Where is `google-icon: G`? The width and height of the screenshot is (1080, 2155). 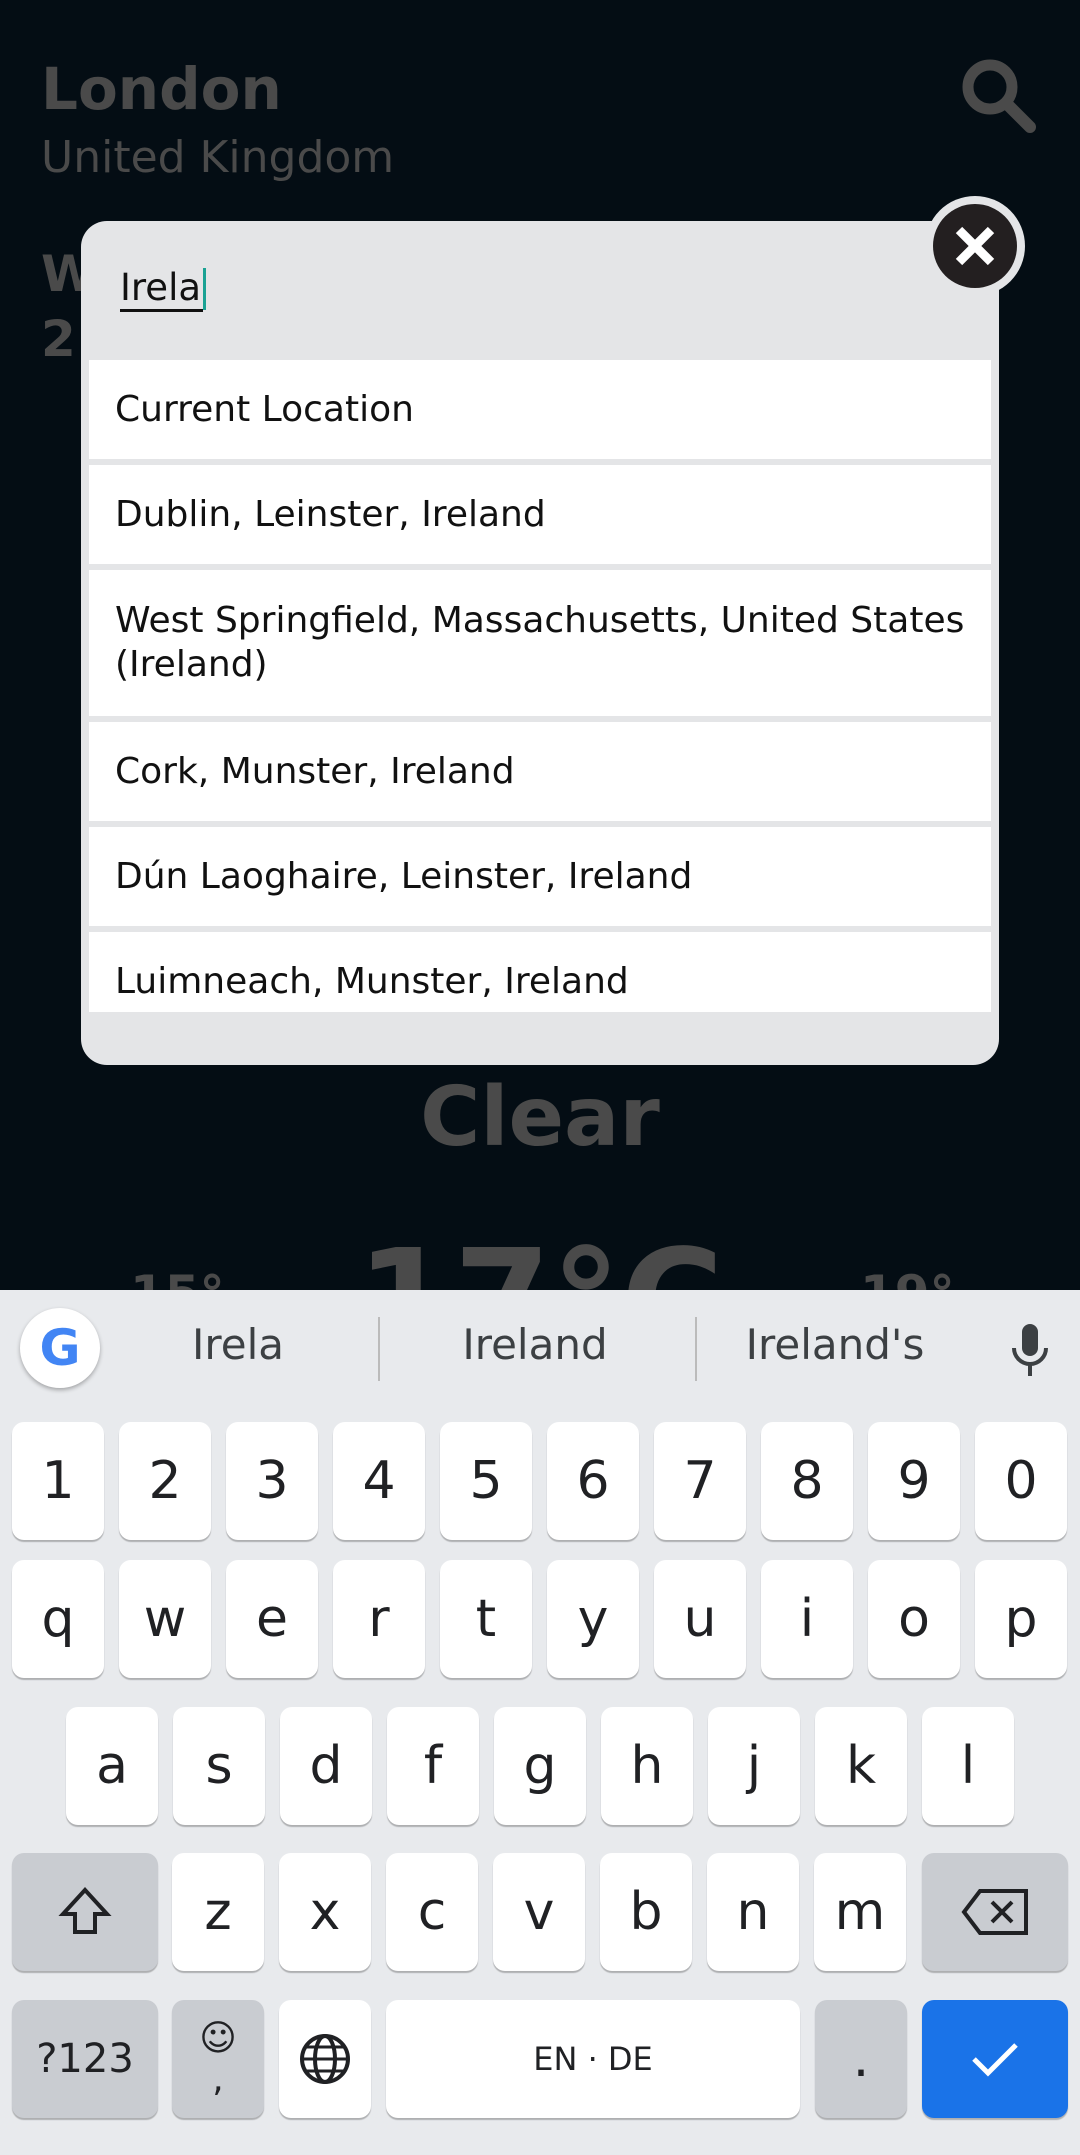 google-icon: G is located at coordinates (60, 1348).